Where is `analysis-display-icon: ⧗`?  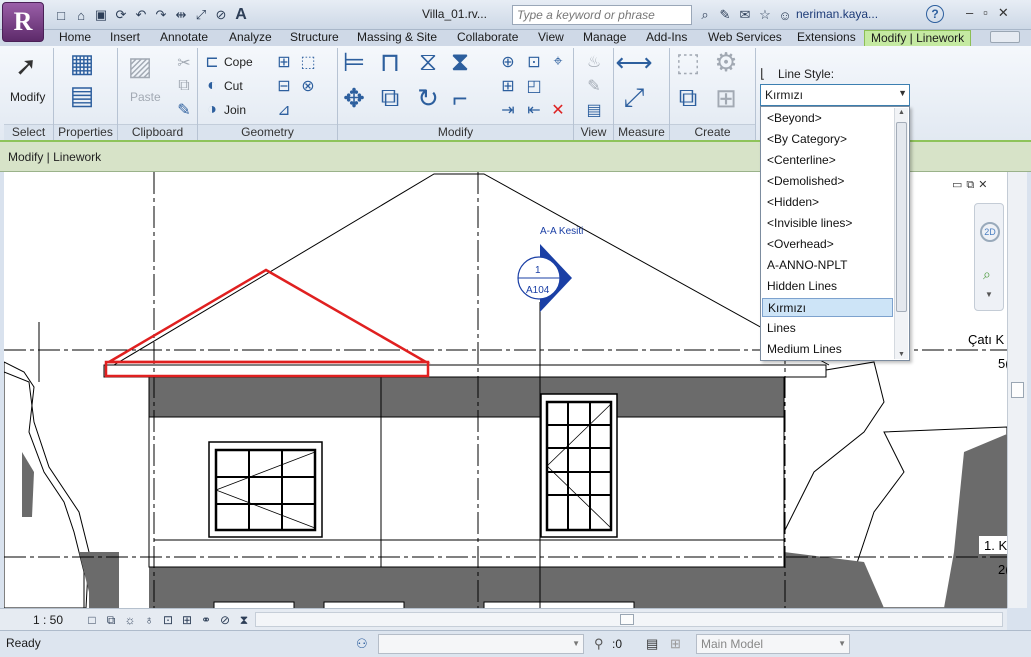 analysis-display-icon: ⧗ is located at coordinates (244, 620).